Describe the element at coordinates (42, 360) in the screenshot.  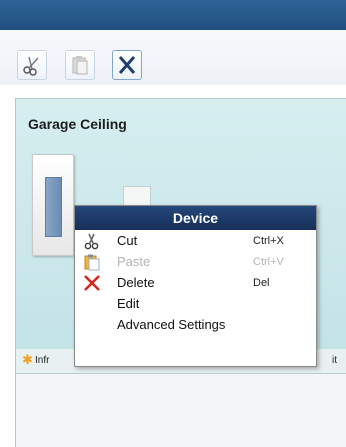
I see `status-text: Infr` at that location.